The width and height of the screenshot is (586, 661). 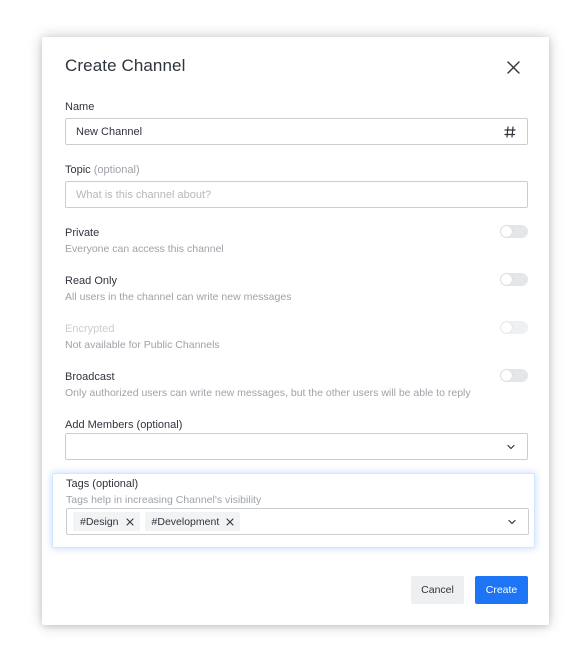 What do you see at coordinates (125, 65) in the screenshot?
I see `modal-title: Create Channel` at bounding box center [125, 65].